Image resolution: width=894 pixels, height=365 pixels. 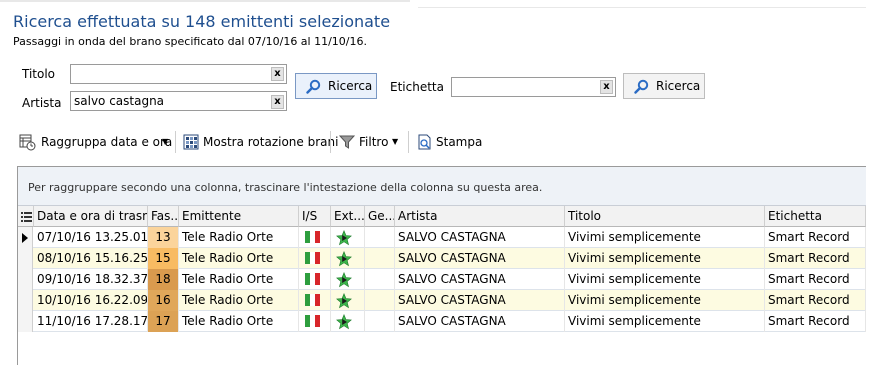 What do you see at coordinates (91, 321) in the screenshot?
I see `cell-data: 11/10/16 17.28.17` at bounding box center [91, 321].